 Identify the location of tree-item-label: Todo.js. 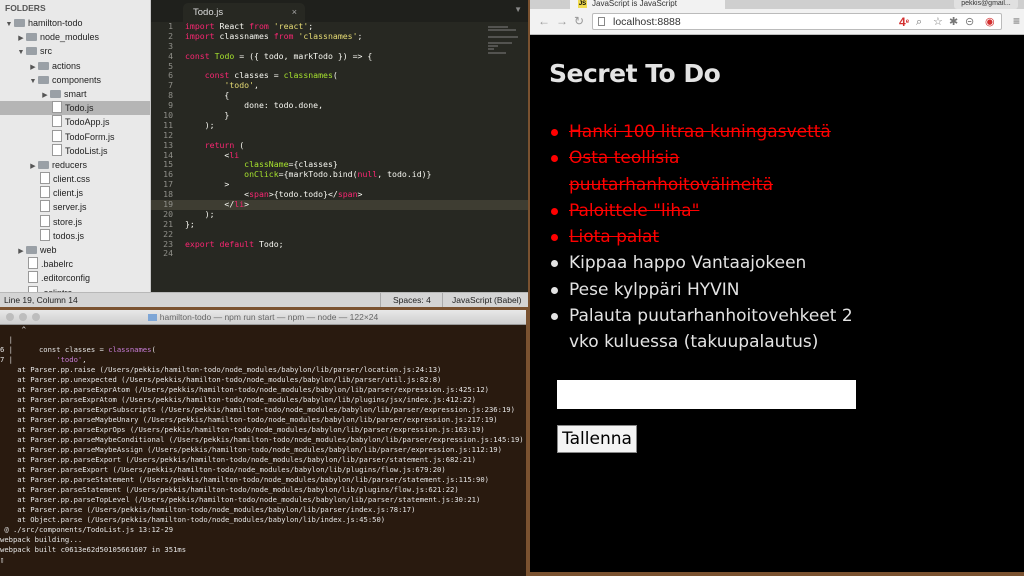
(79, 108).